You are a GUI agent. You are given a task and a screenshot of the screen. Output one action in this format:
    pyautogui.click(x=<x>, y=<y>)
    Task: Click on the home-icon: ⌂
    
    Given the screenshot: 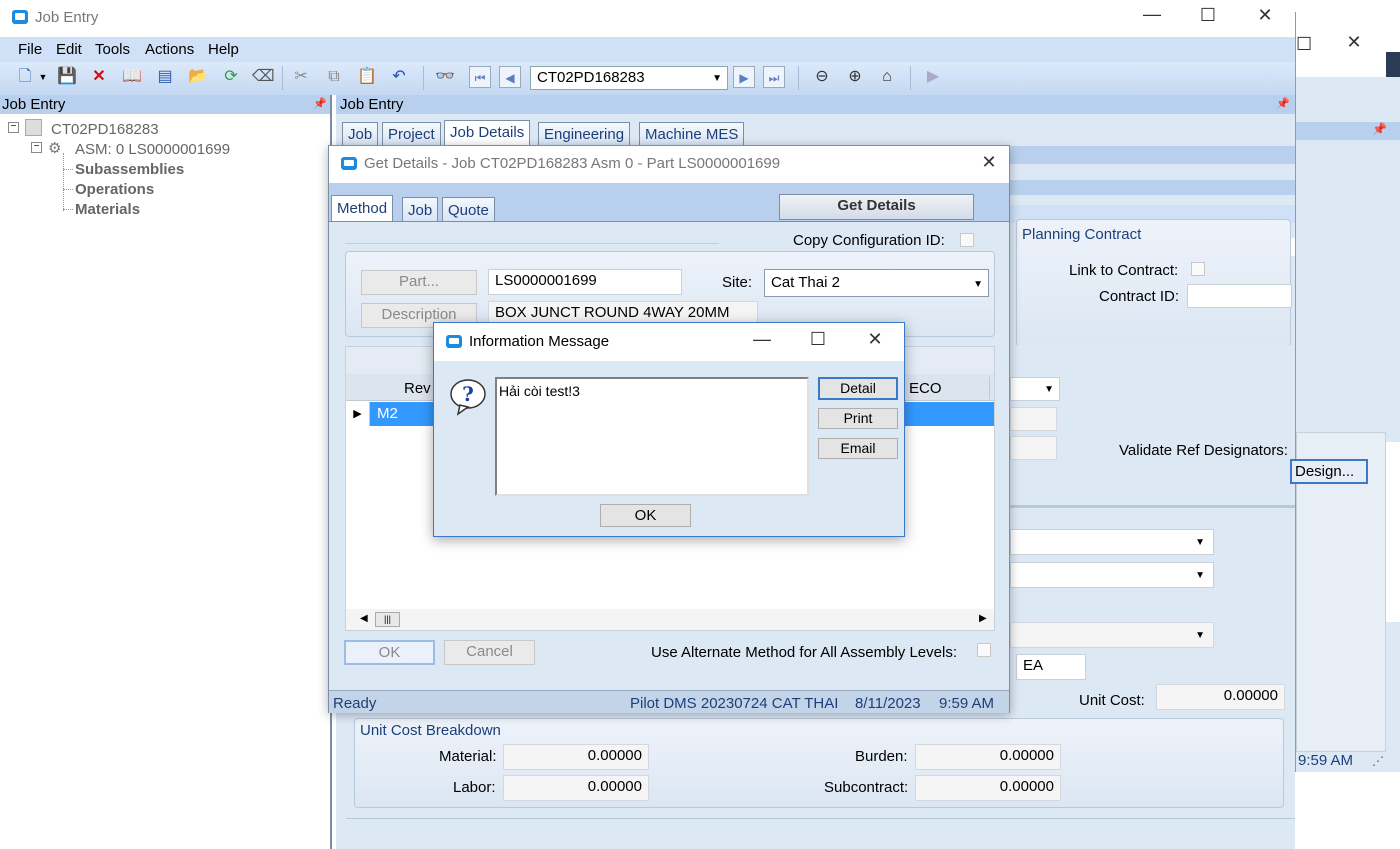 What is the action you would take?
    pyautogui.click(x=887, y=77)
    